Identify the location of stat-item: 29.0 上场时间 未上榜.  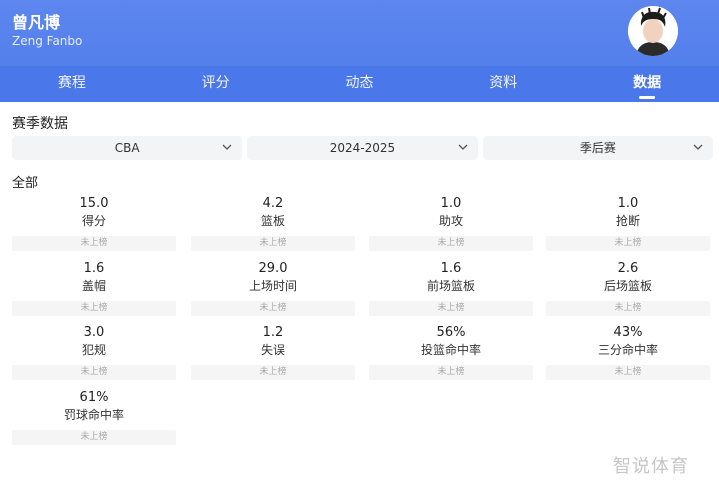
(273, 290).